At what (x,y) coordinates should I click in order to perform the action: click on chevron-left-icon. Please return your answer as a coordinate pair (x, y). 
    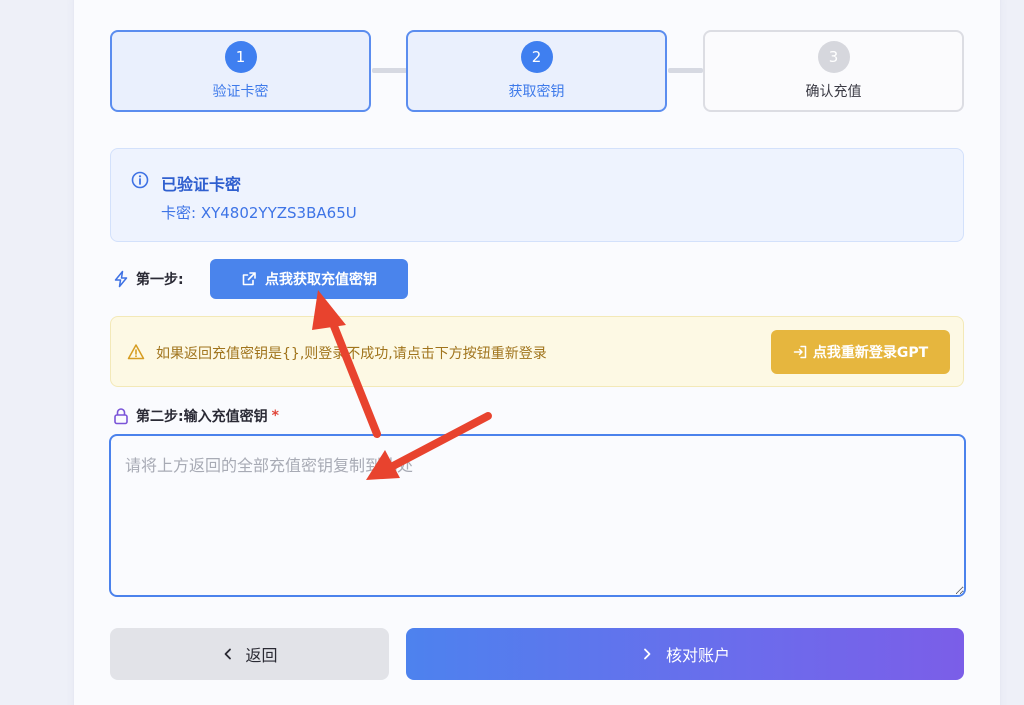
    Looking at the image, I should click on (228, 654).